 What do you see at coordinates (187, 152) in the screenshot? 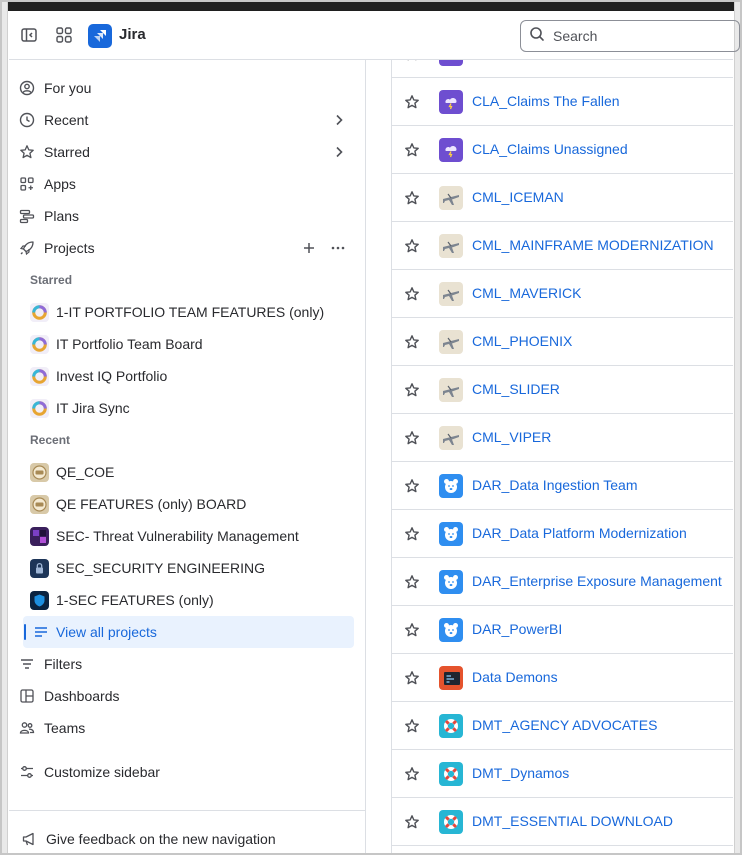
I see `sidebar-item-starred: Starred` at bounding box center [187, 152].